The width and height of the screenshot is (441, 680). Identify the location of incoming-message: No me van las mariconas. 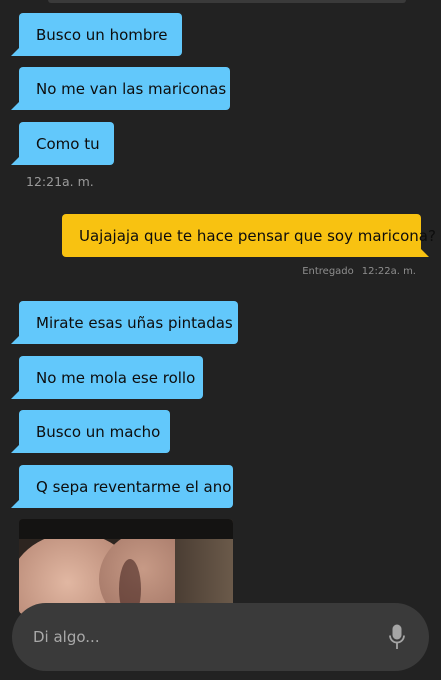
(120, 88).